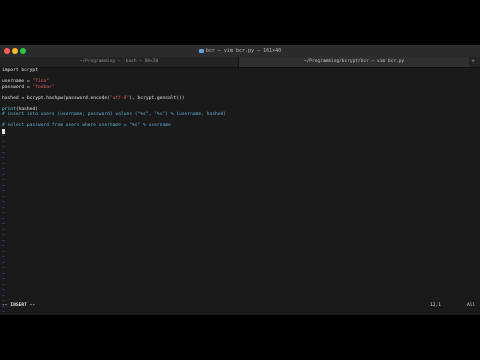  What do you see at coordinates (119, 98) in the screenshot?
I see `code-token: "utf-8"` at bounding box center [119, 98].